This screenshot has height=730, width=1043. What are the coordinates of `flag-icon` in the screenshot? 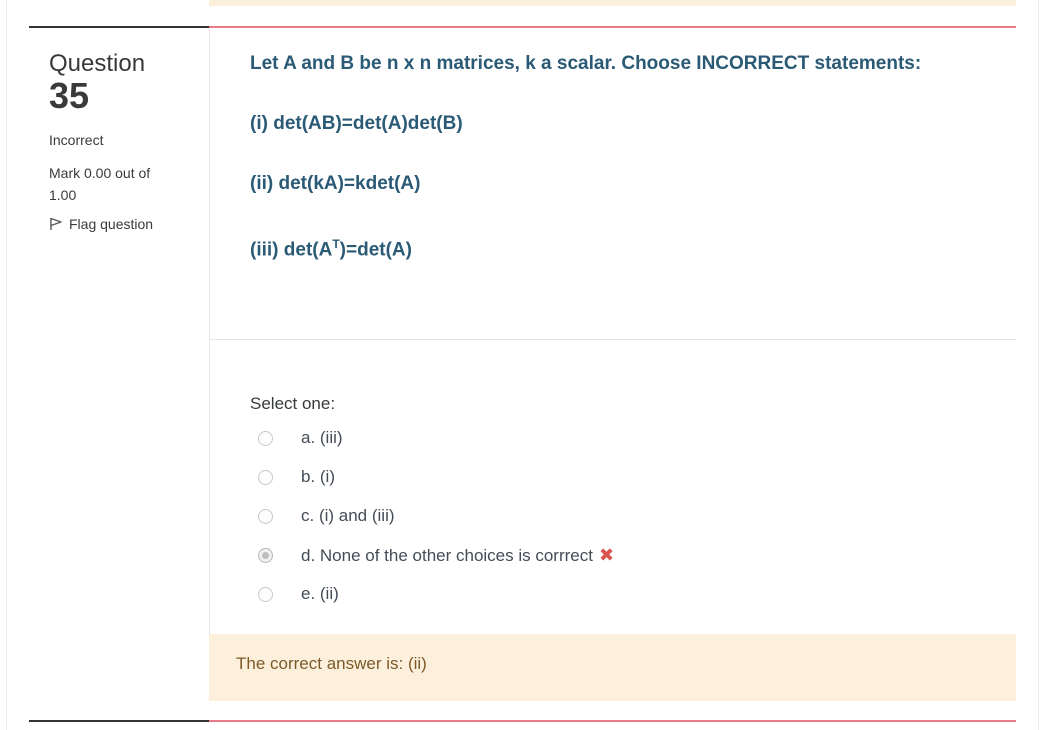 It's located at (56, 224).